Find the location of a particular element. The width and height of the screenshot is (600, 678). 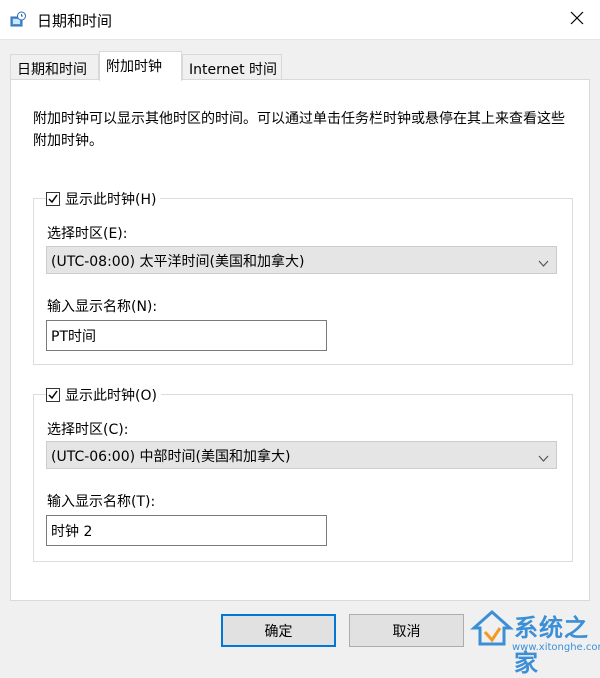

clock1-legend: 显示此时钟(H) is located at coordinates (103, 199).